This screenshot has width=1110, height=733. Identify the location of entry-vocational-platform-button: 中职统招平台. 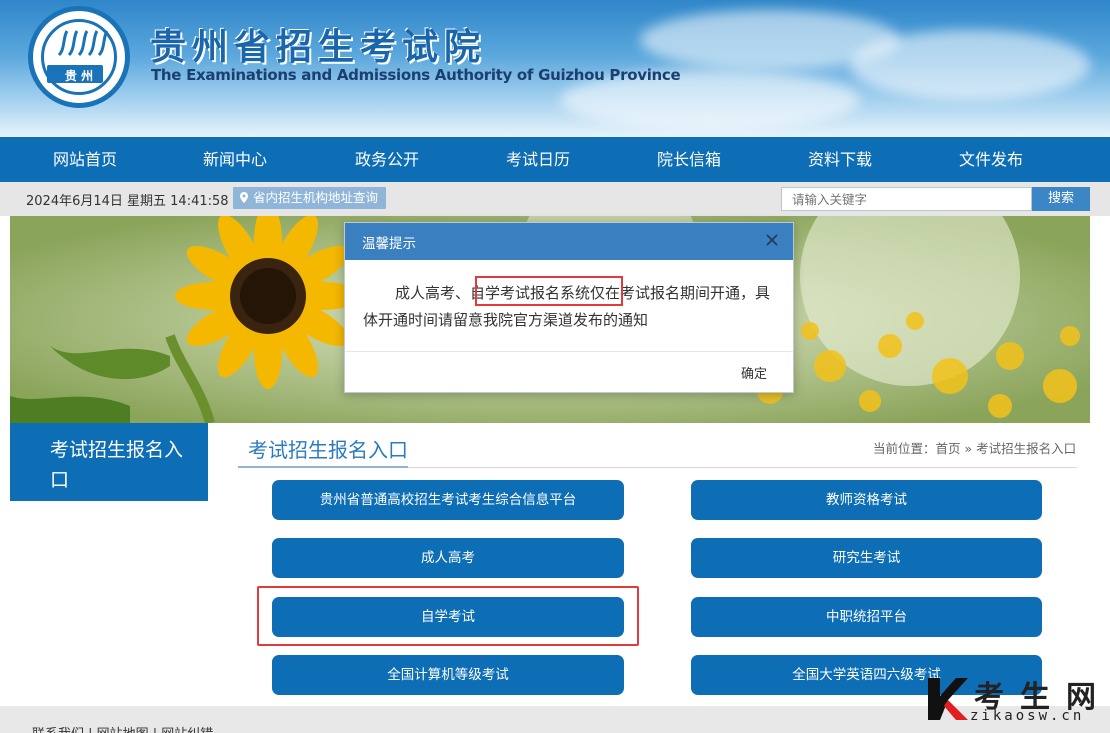
(866, 617).